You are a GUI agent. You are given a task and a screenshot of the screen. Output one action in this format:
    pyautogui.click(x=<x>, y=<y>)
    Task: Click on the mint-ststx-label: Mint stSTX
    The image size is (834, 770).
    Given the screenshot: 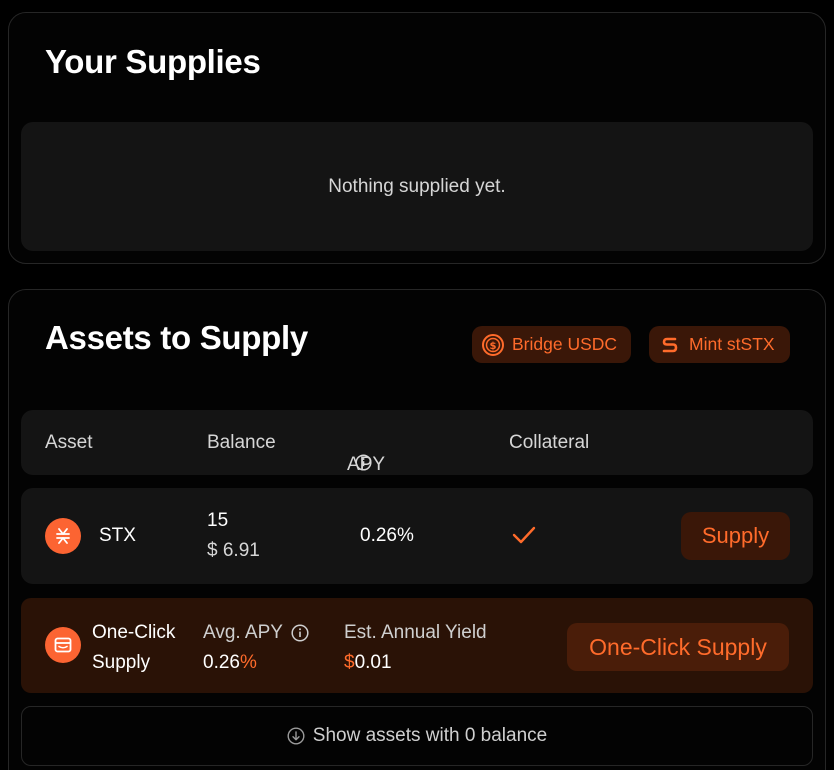 What is the action you would take?
    pyautogui.click(x=732, y=344)
    